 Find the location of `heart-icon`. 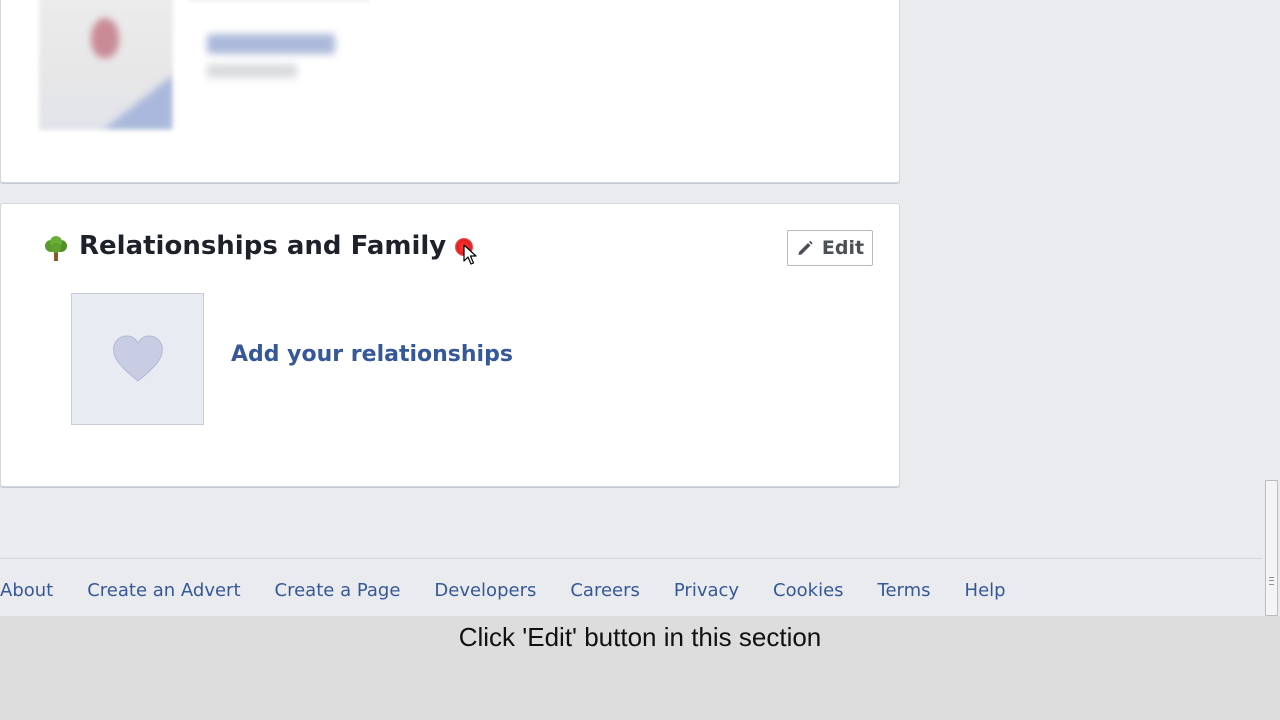

heart-icon is located at coordinates (137, 358).